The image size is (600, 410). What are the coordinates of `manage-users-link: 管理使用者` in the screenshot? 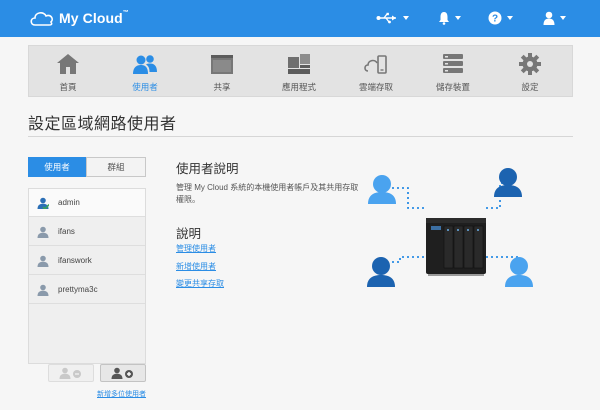 It's located at (196, 248).